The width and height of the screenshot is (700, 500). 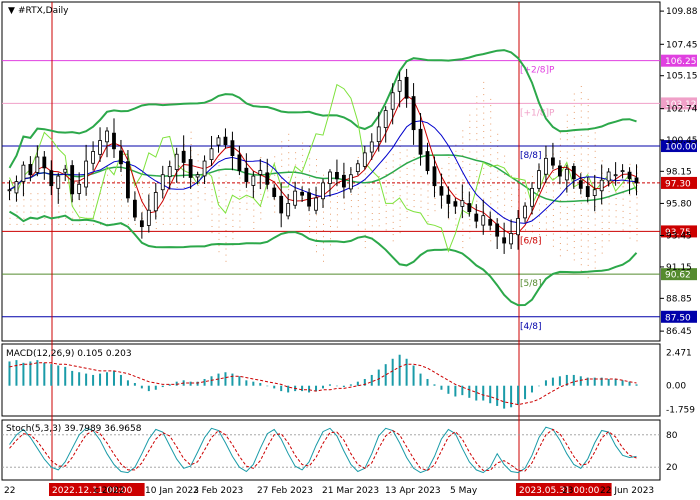 What do you see at coordinates (109, 491) in the screenshot?
I see `time-tick-label: c 2022` at bounding box center [109, 491].